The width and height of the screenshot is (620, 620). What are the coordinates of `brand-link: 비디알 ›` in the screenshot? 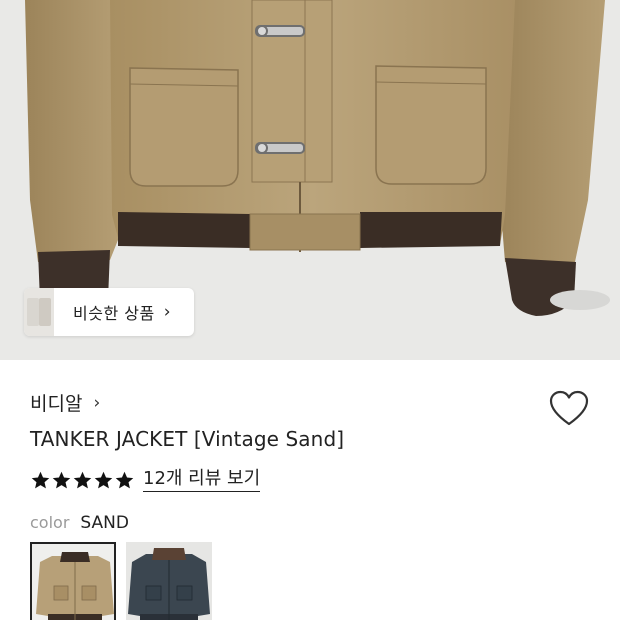 It's located at (65, 402).